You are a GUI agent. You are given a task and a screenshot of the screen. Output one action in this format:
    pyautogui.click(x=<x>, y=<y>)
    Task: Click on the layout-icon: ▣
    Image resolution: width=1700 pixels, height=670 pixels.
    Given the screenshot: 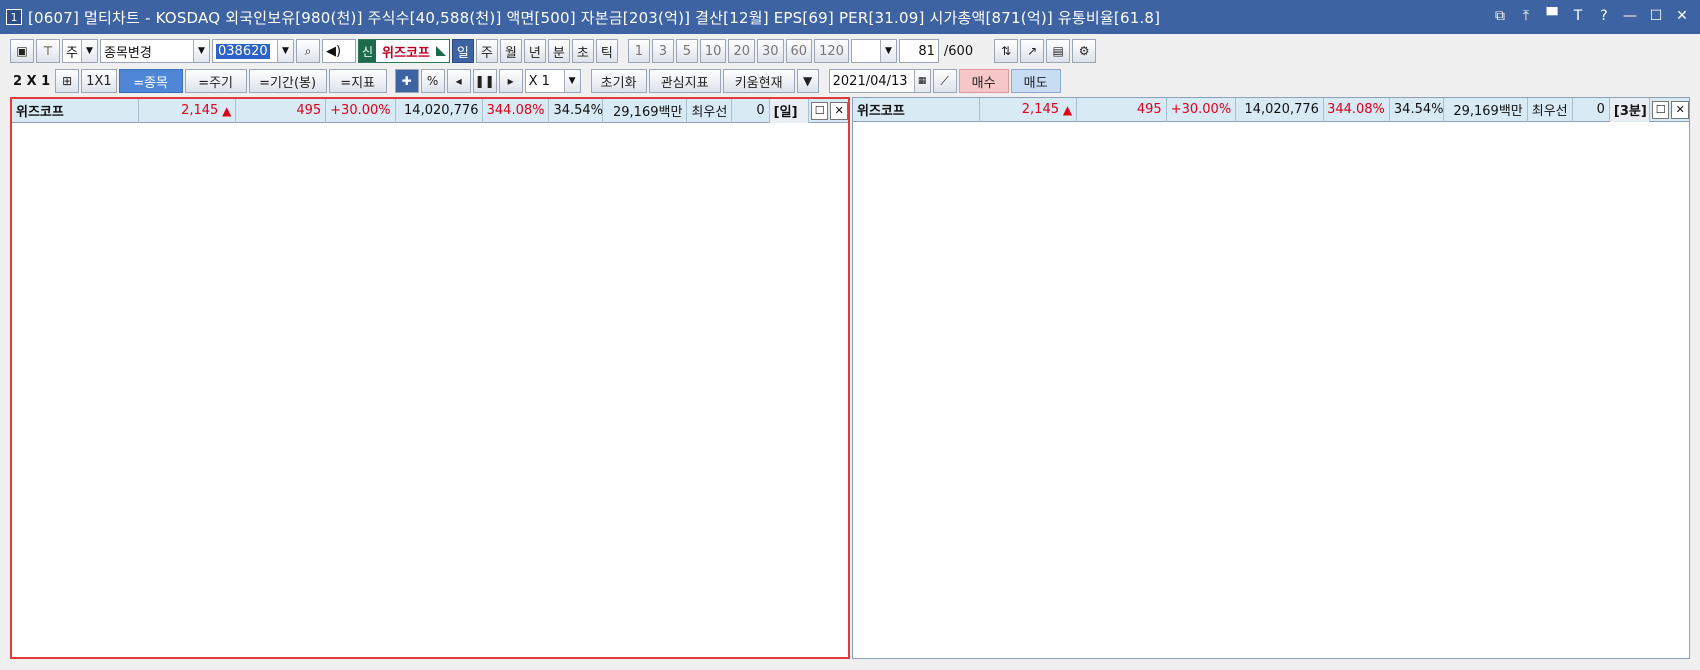 What is the action you would take?
    pyautogui.click(x=22, y=51)
    